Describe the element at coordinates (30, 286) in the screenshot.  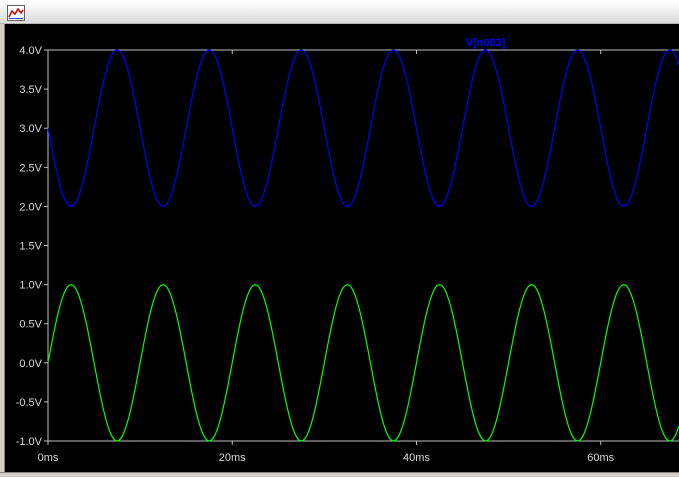
I see `y-tick-label: 1.0V` at that location.